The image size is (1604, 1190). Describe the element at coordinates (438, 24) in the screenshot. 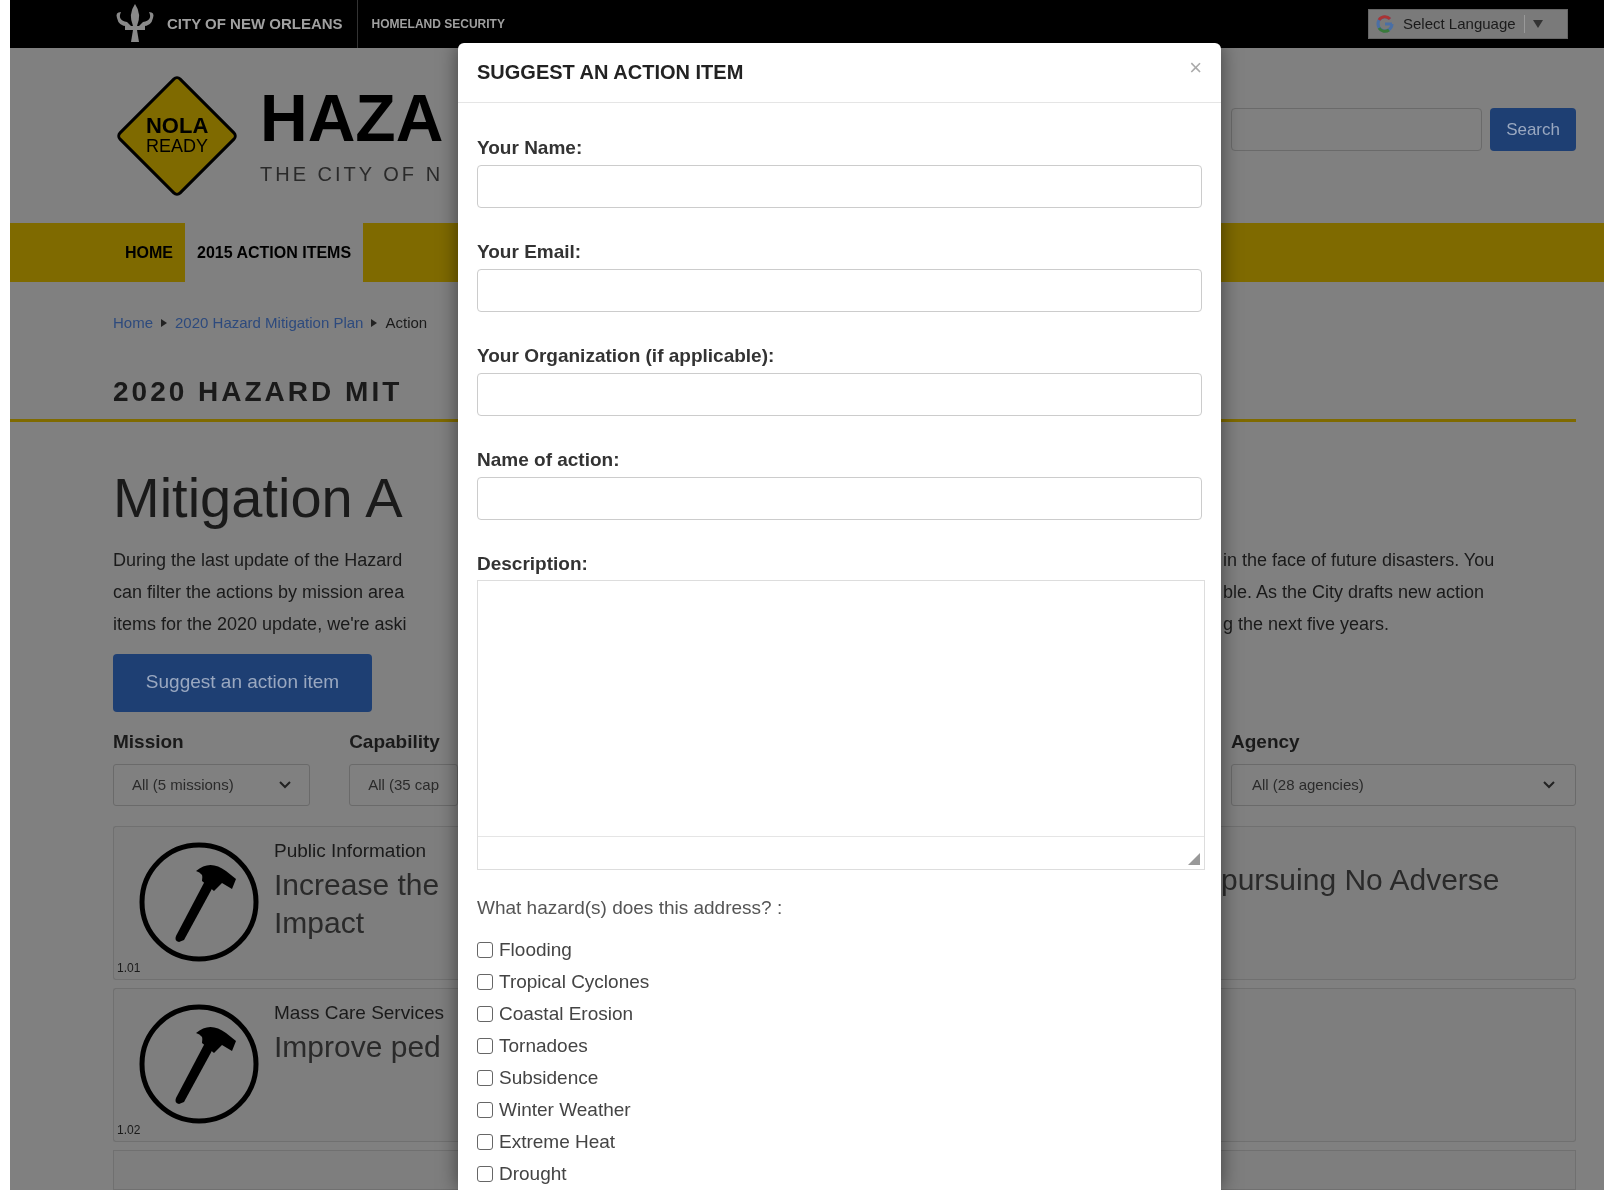

I see `section-name: HOMELAND SECURITY` at that location.